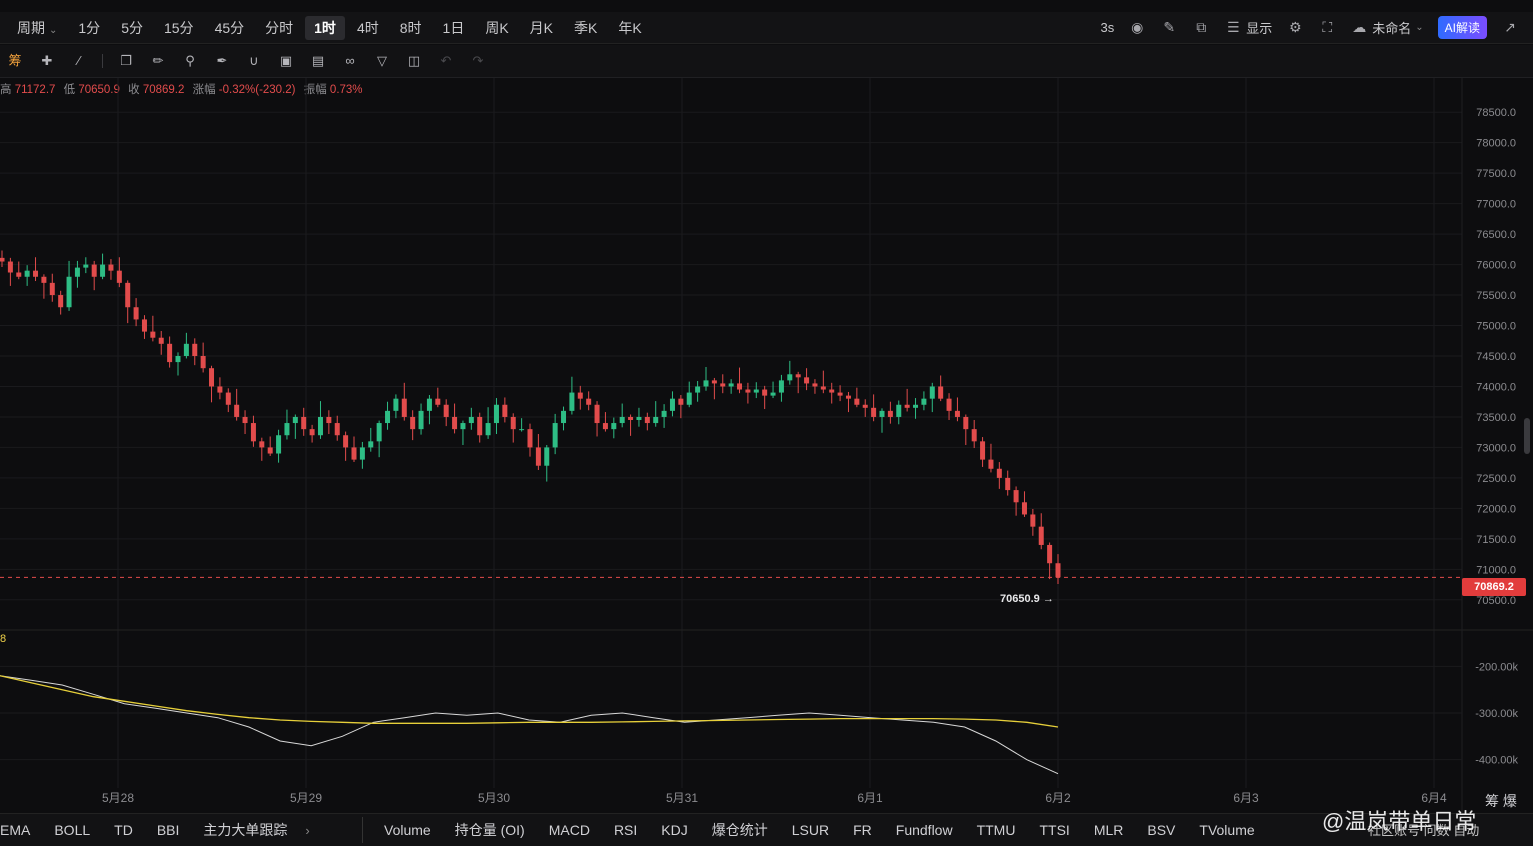 The width and height of the screenshot is (1533, 846). Describe the element at coordinates (1359, 27) in the screenshot. I see `cloud-icon: ☁` at that location.